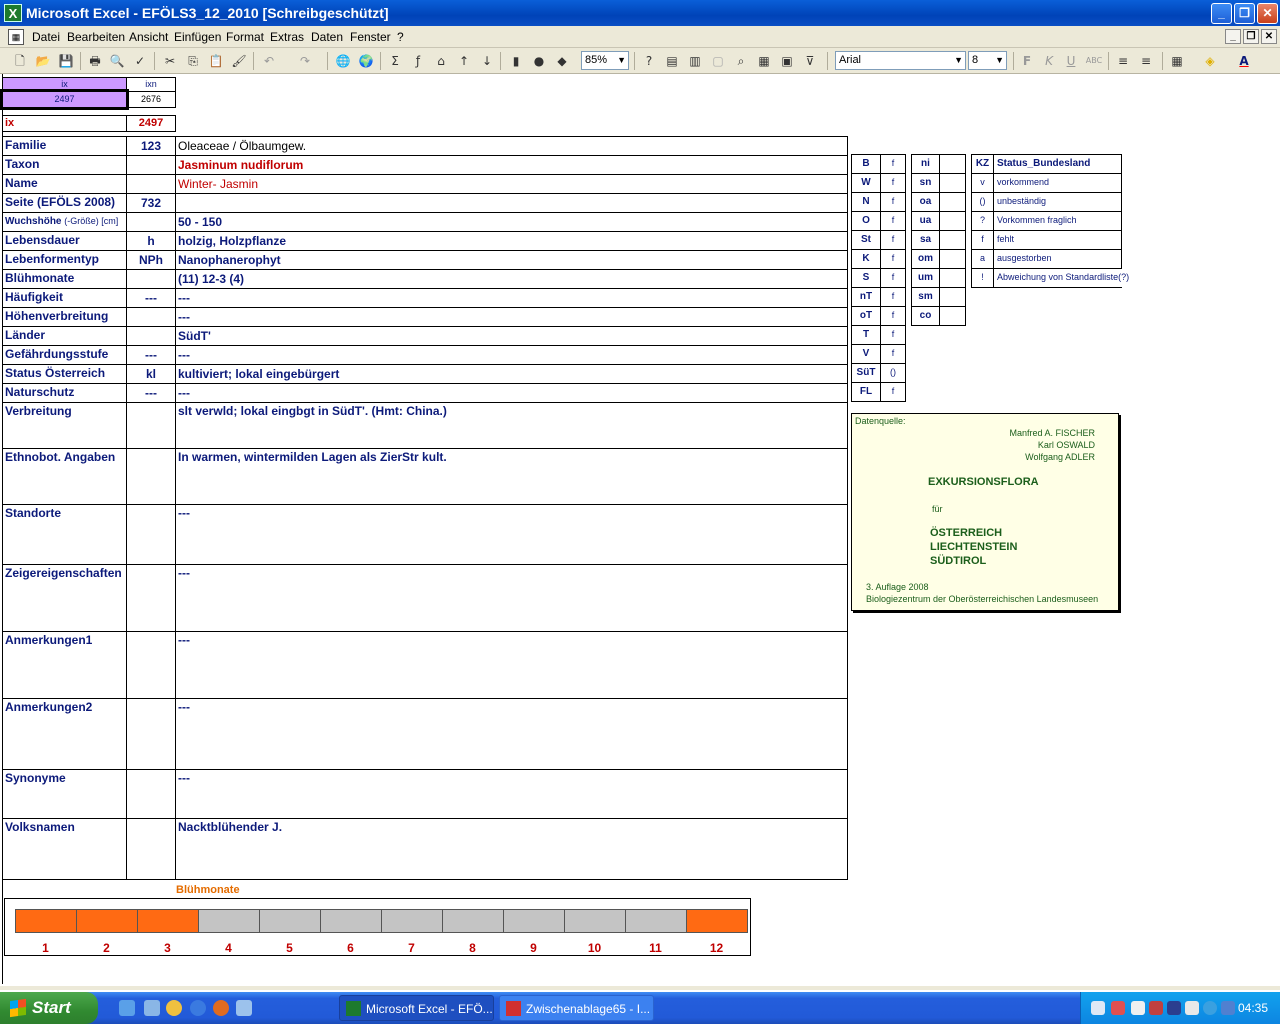  What do you see at coordinates (148, 37) in the screenshot?
I see `menu-ansicht: Ansicht` at bounding box center [148, 37].